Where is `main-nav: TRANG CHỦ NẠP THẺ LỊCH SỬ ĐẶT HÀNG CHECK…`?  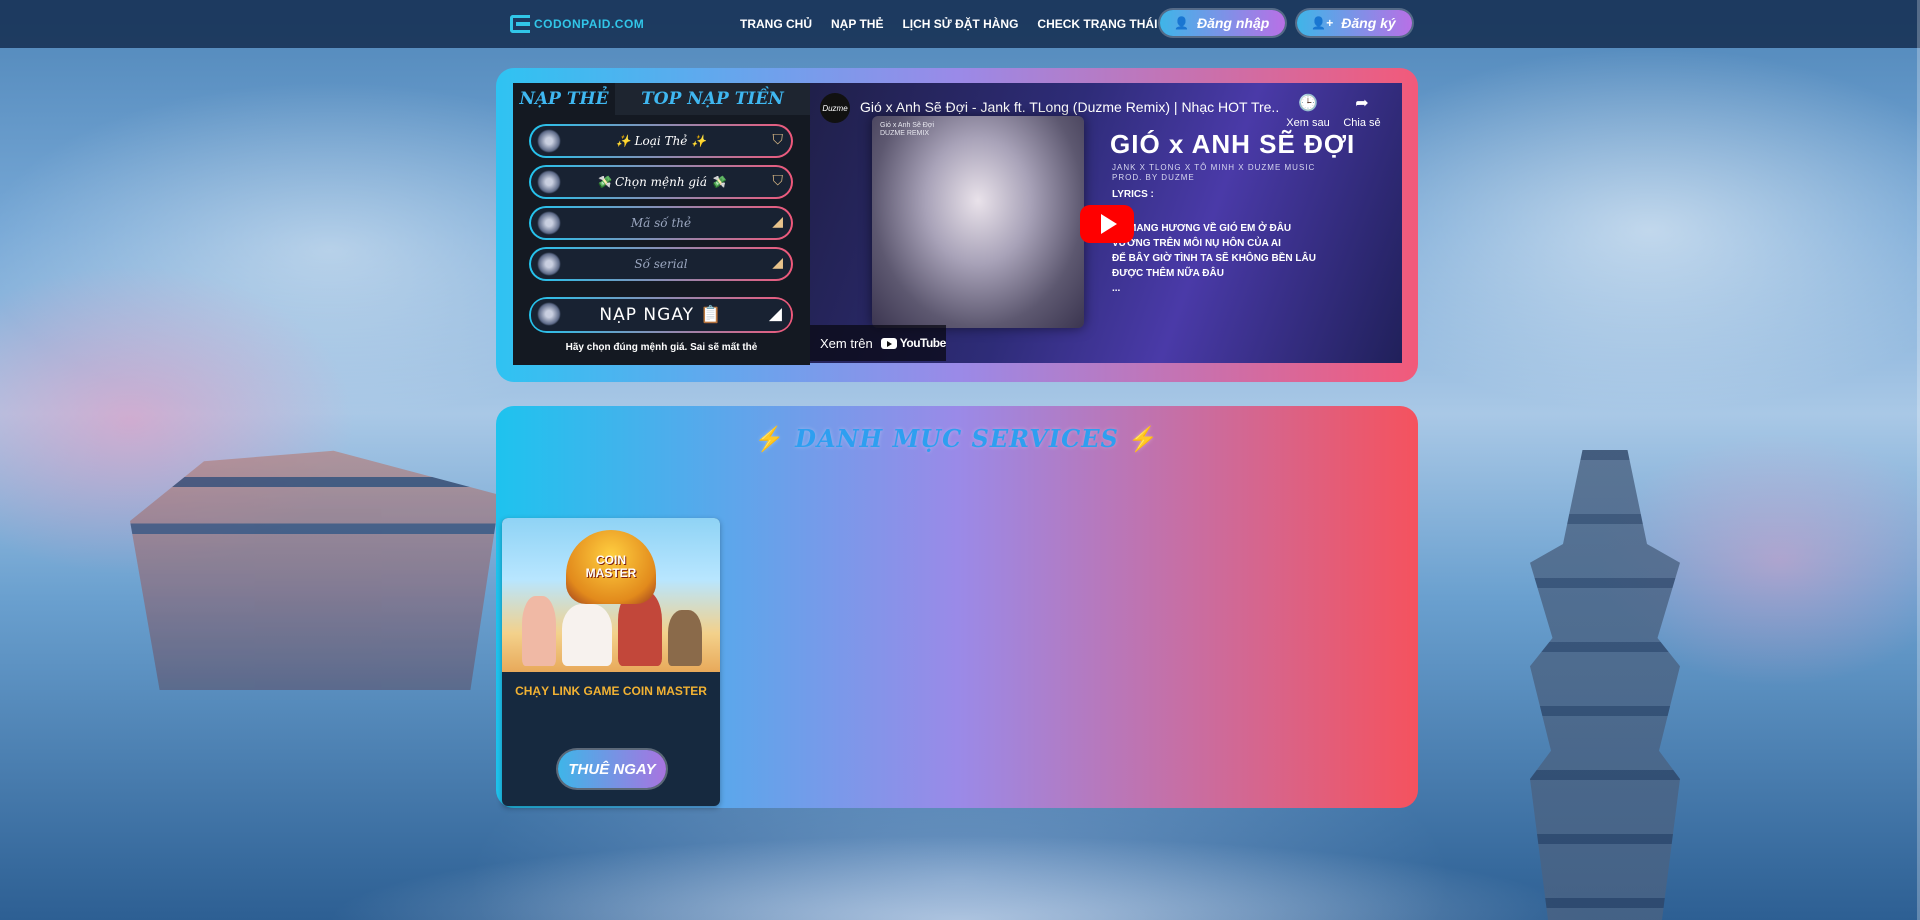
main-nav: TRANG CHỦ NẠP THẺ LỊCH SỬ ĐẶT HÀNG CHECK… is located at coordinates (964, 24).